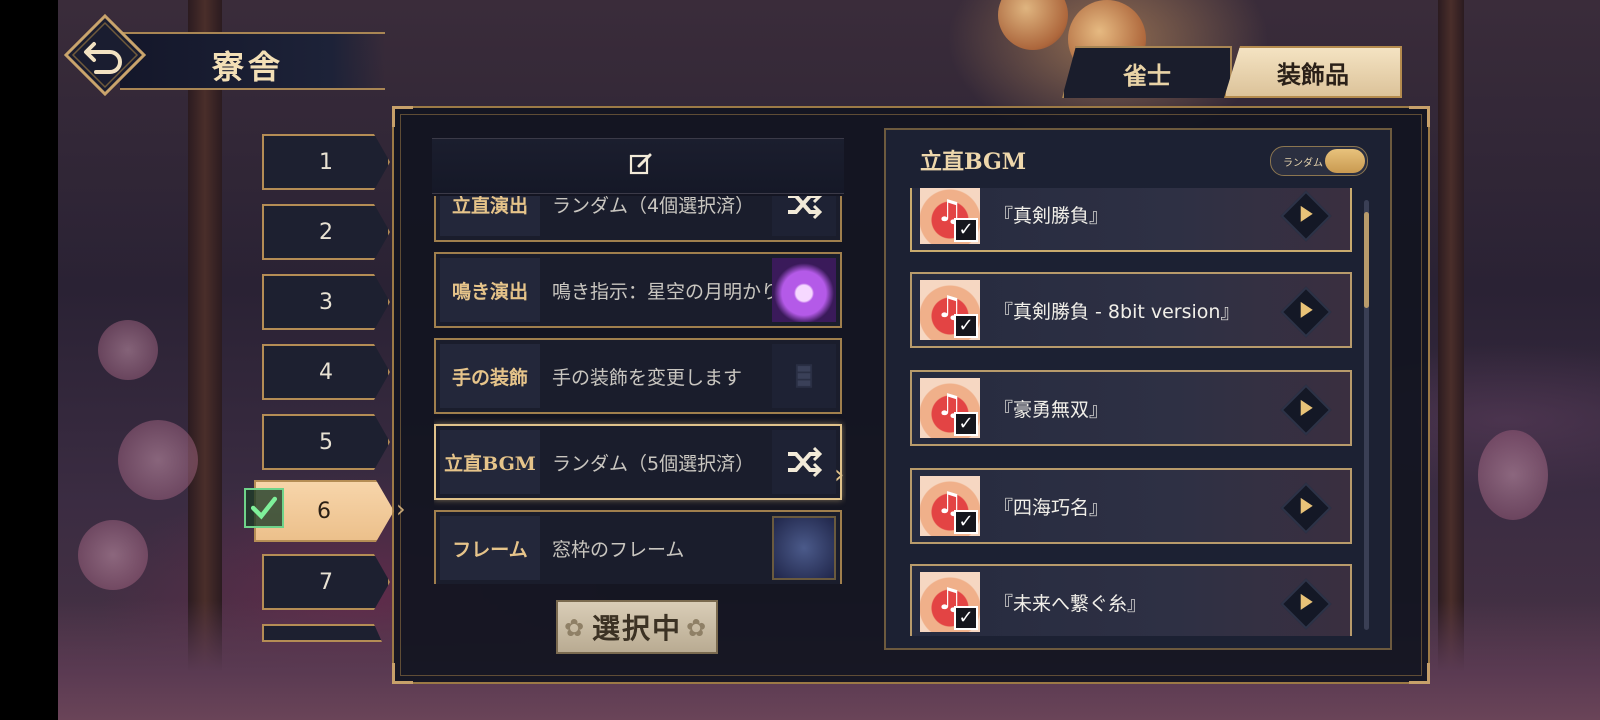  Describe the element at coordinates (1513, 475) in the screenshot. I see `maneki-neko` at that location.